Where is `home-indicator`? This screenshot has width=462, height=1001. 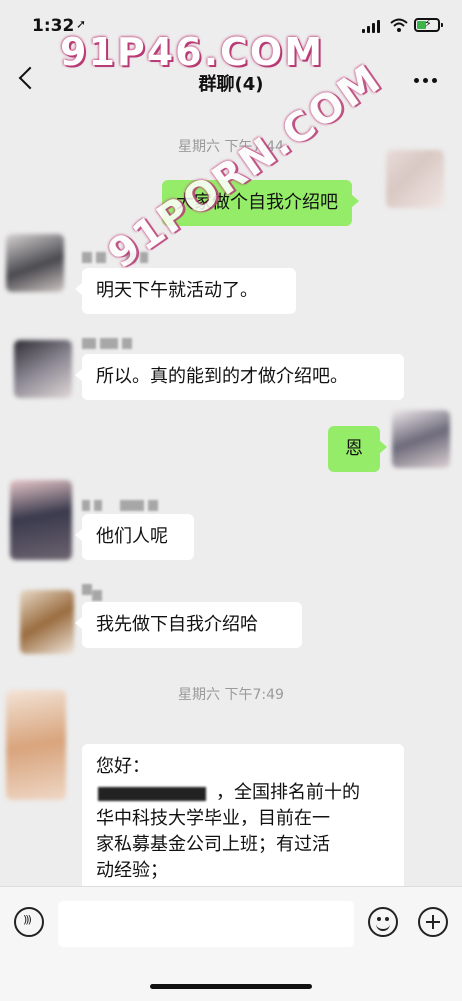
home-indicator is located at coordinates (231, 986).